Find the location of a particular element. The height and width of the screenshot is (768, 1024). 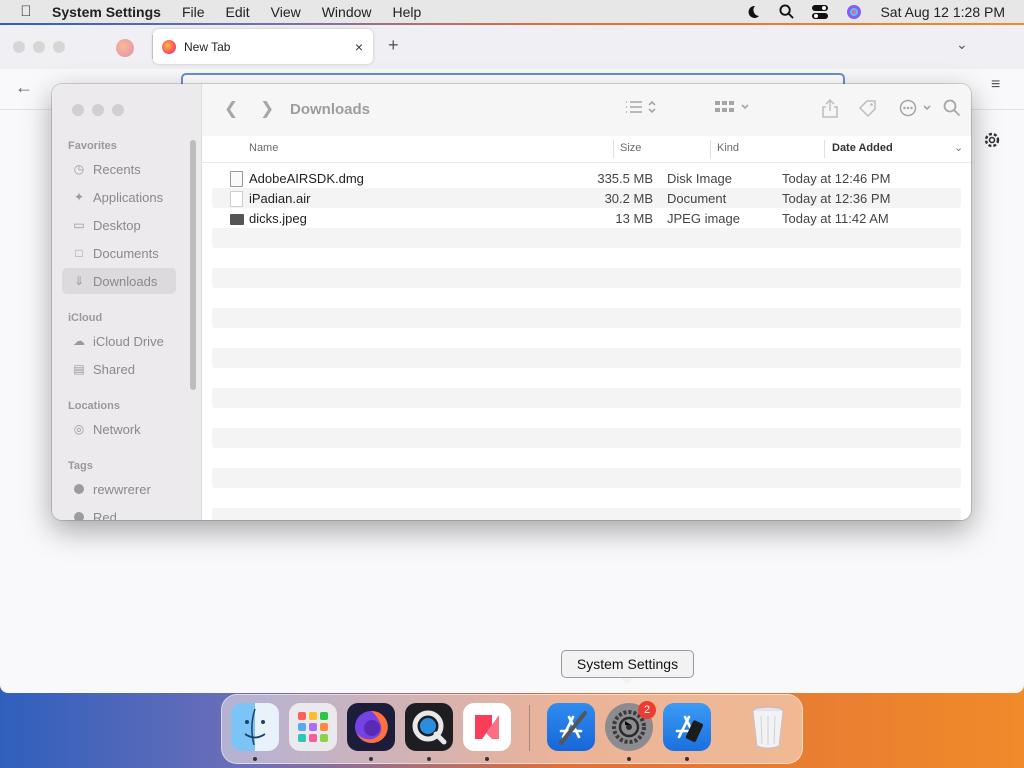

list-view-icon is located at coordinates (640, 109).